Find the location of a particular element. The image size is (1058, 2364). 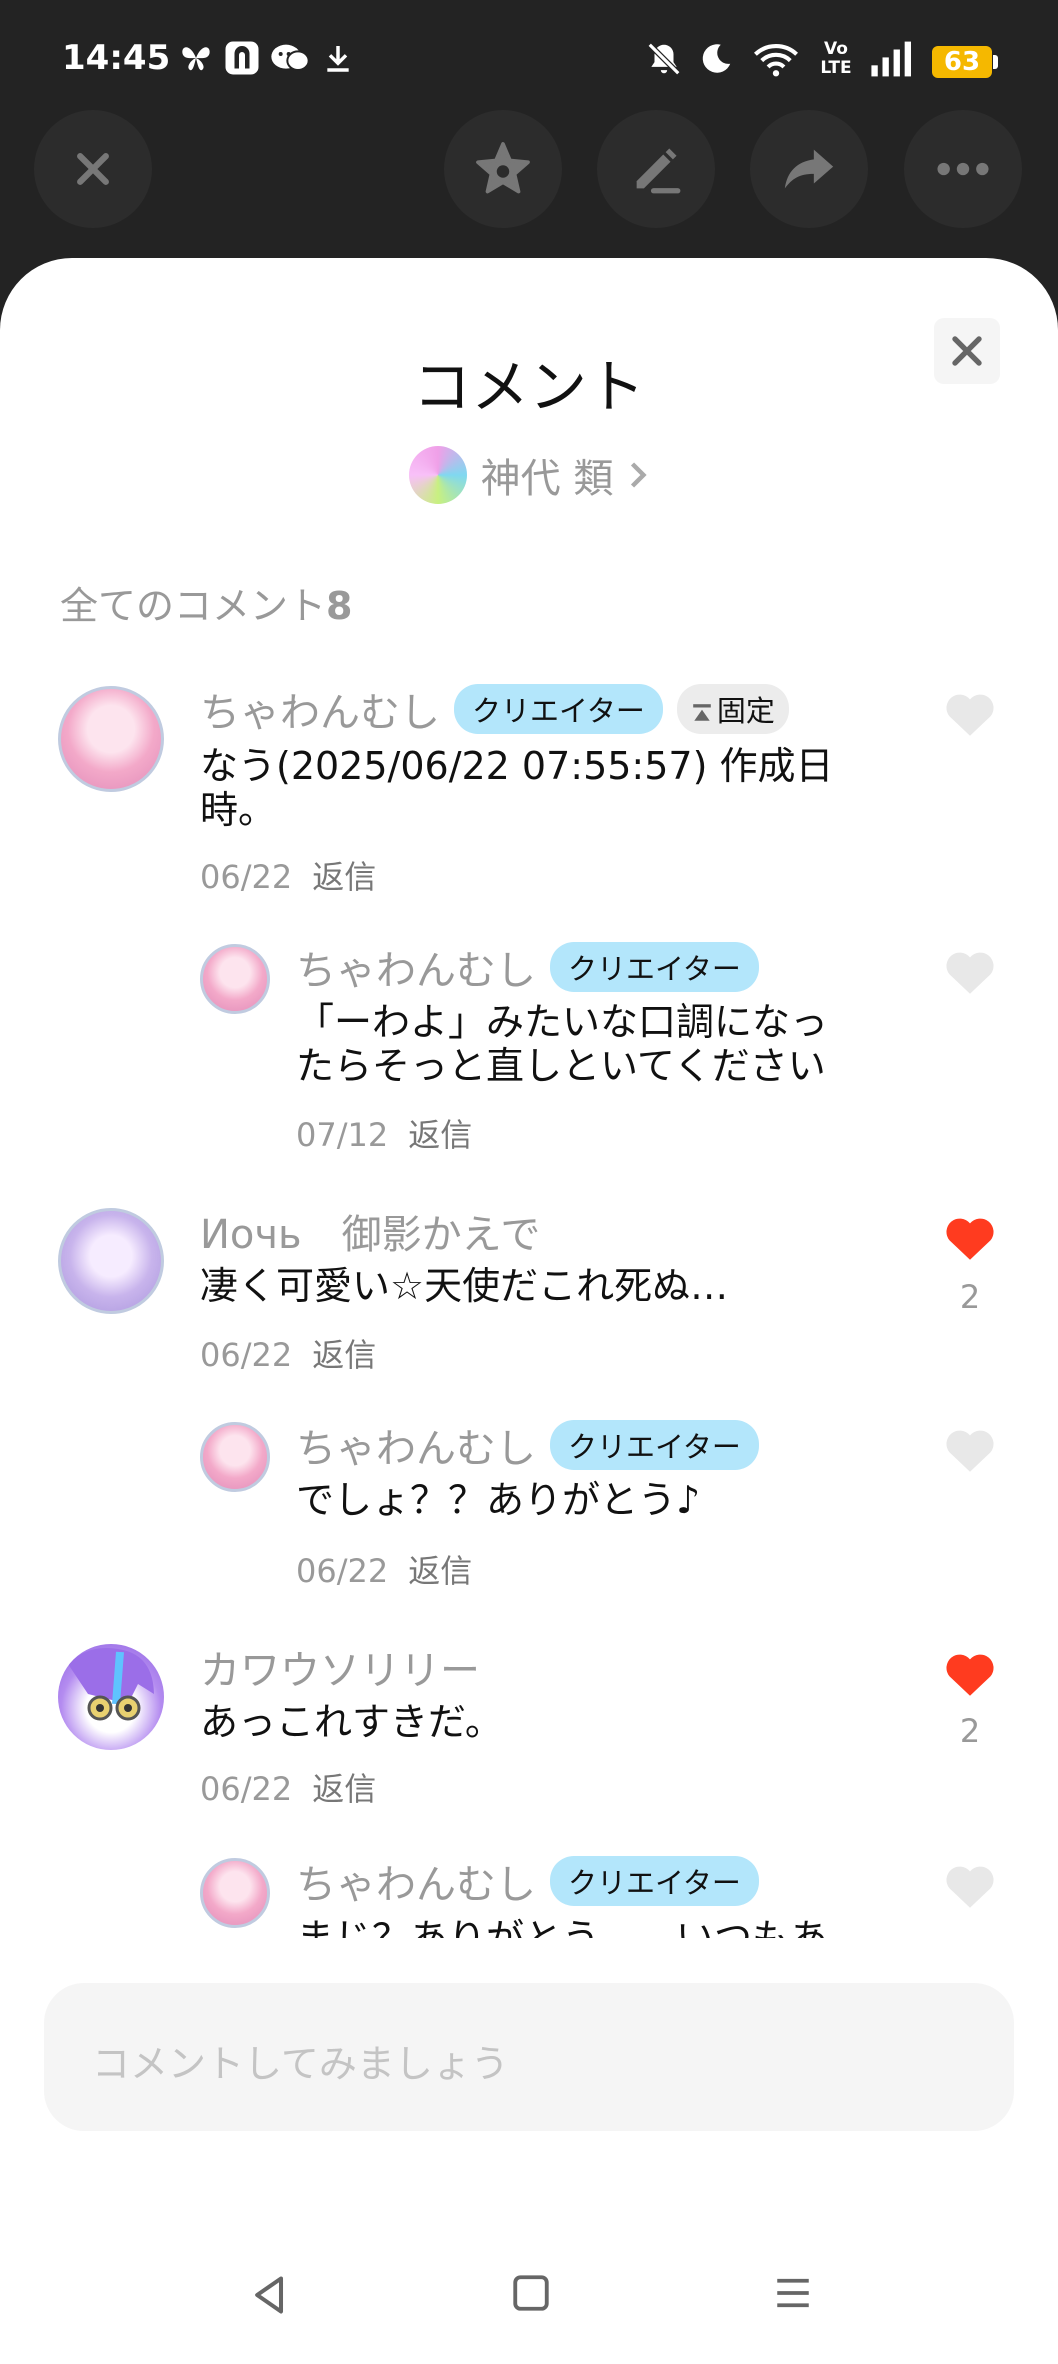

comment-text-line: 時。 is located at coordinates (238, 810).